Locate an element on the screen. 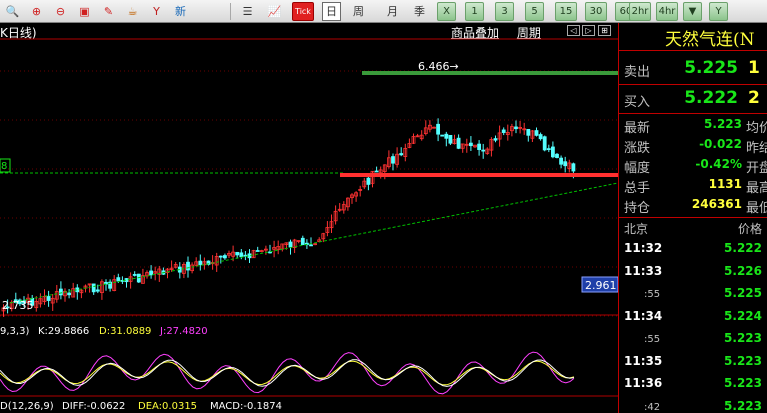 Image resolution: width=767 pixels, height=413 pixels. support-line is located at coordinates (479, 175).